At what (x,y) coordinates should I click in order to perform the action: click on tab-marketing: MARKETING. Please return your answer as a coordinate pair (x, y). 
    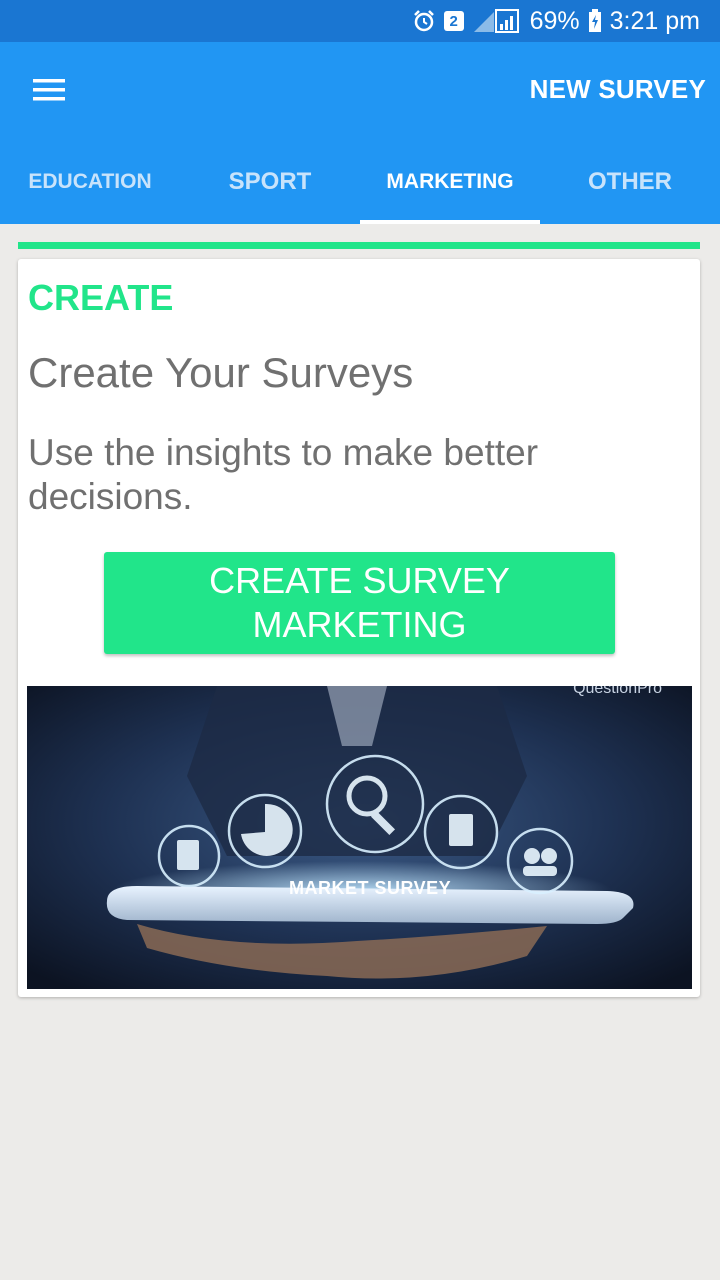
    Looking at the image, I should click on (450, 182).